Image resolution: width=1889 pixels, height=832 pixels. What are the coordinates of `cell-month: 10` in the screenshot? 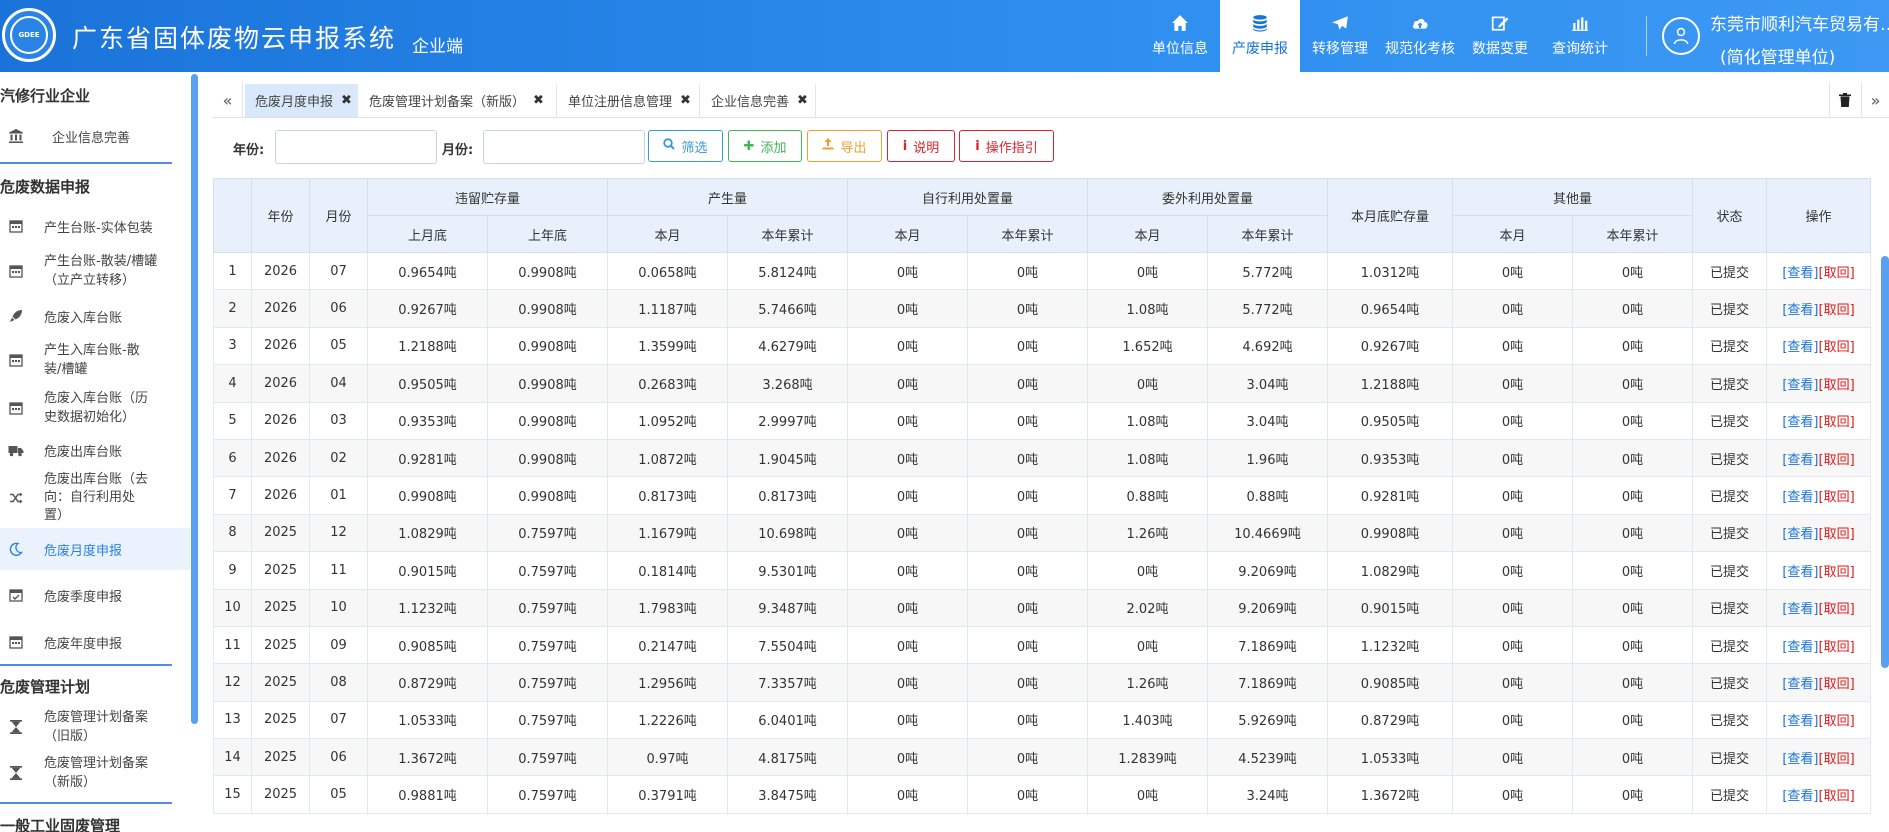 It's located at (338, 607).